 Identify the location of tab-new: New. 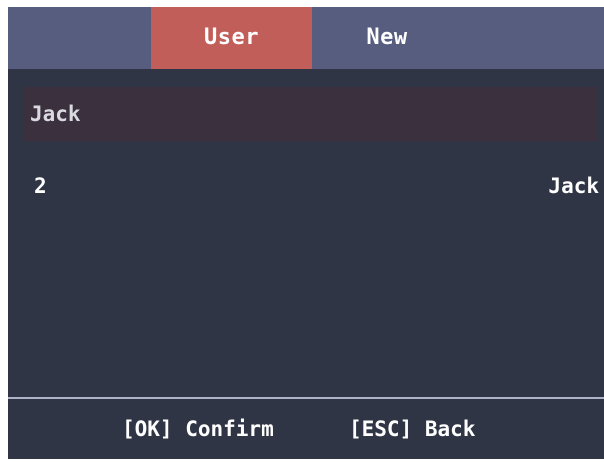
(387, 38).